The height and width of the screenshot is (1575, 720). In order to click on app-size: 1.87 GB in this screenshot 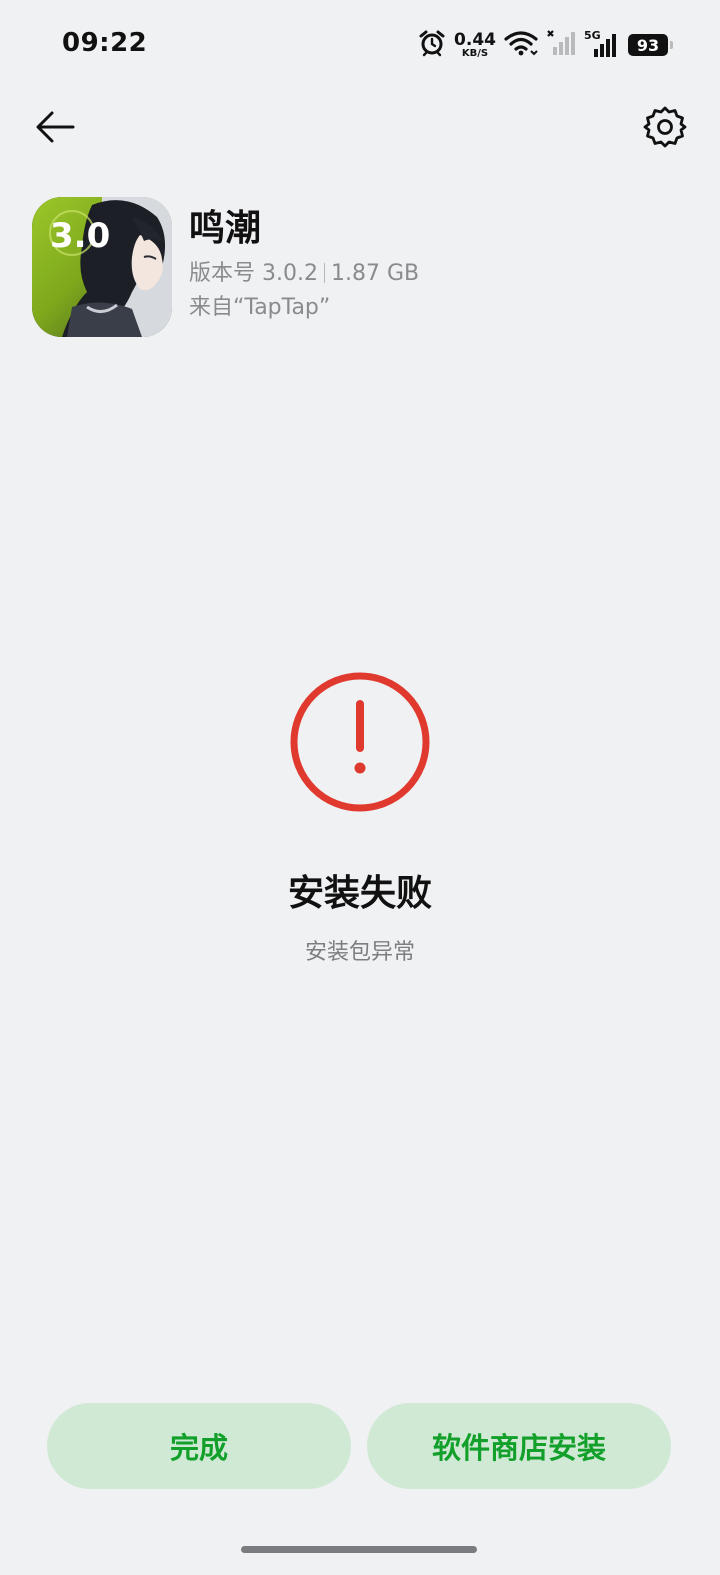, I will do `click(375, 273)`.